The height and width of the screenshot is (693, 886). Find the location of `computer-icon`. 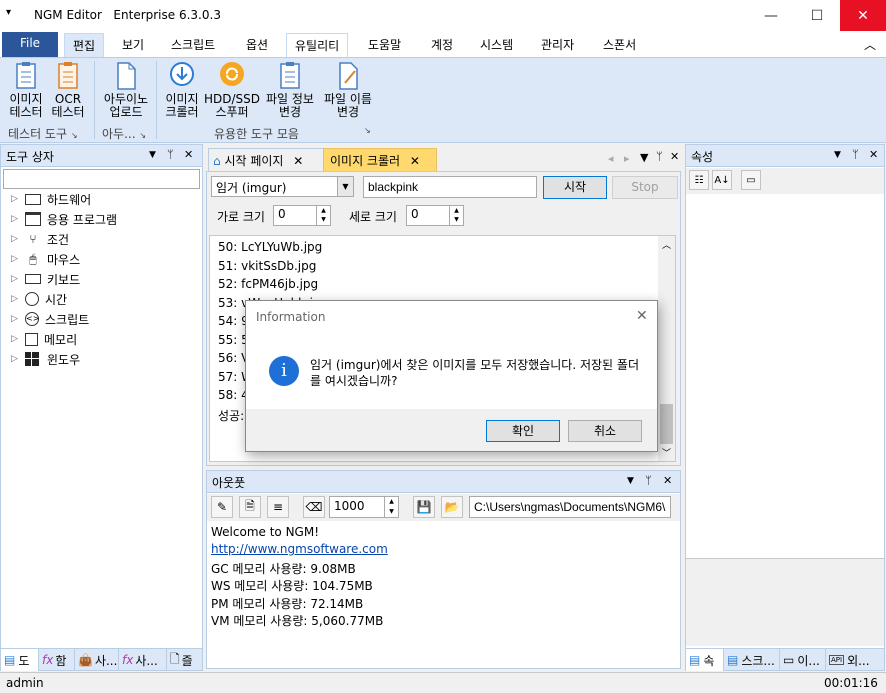

computer-icon is located at coordinates (33, 199).